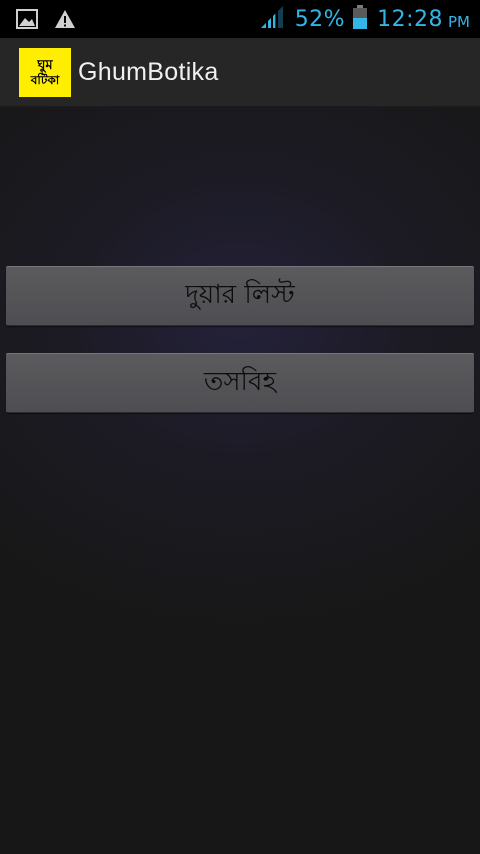 The height and width of the screenshot is (854, 480). I want to click on battery-percent: 52%, so click(320, 19).